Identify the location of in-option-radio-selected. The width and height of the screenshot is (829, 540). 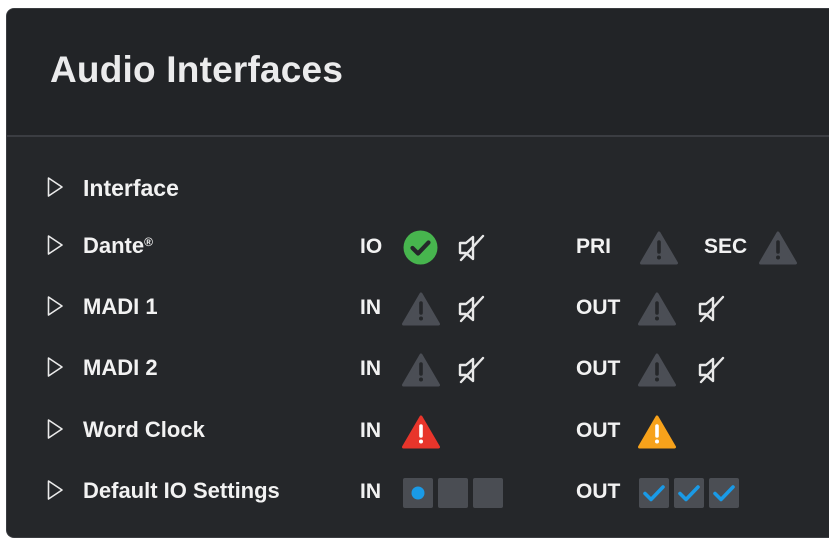
(418, 493).